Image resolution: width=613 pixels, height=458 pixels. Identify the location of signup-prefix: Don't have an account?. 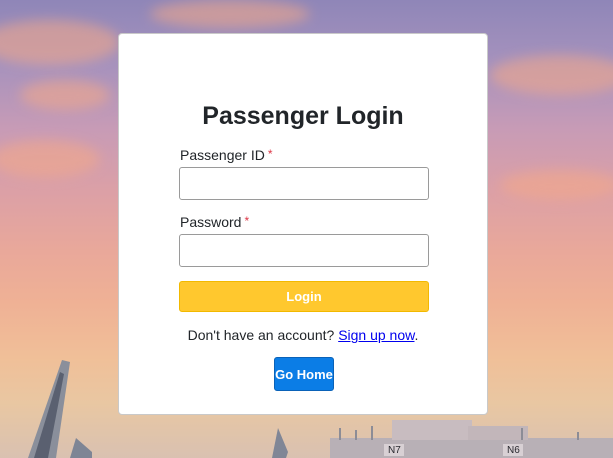
(261, 335).